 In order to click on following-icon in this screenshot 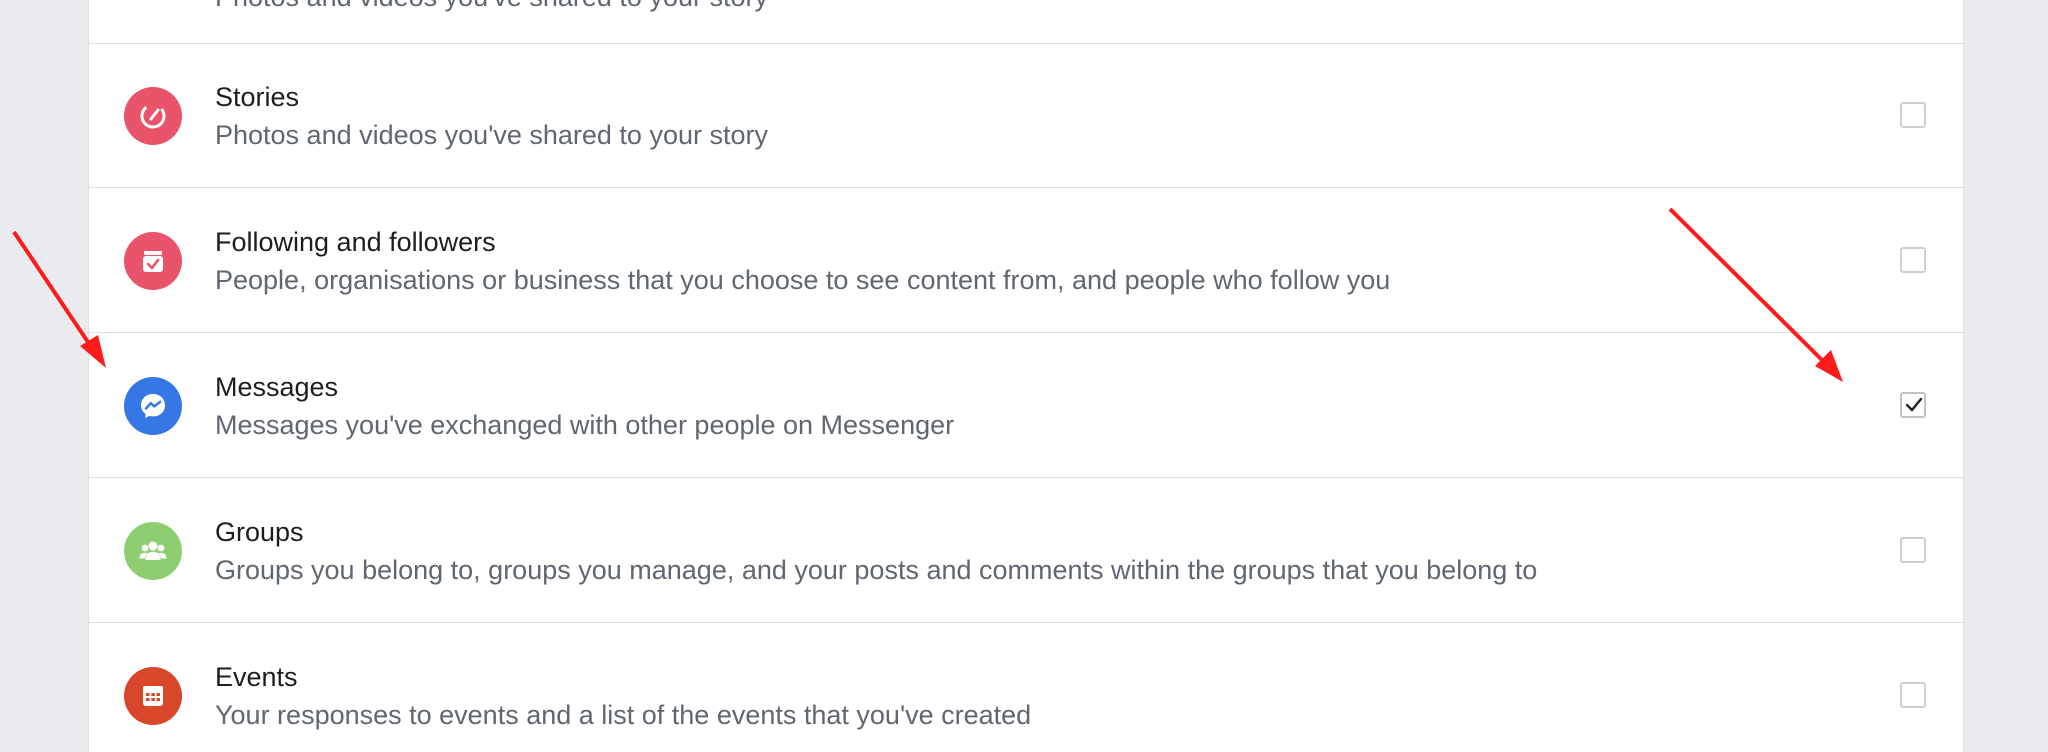, I will do `click(153, 261)`.